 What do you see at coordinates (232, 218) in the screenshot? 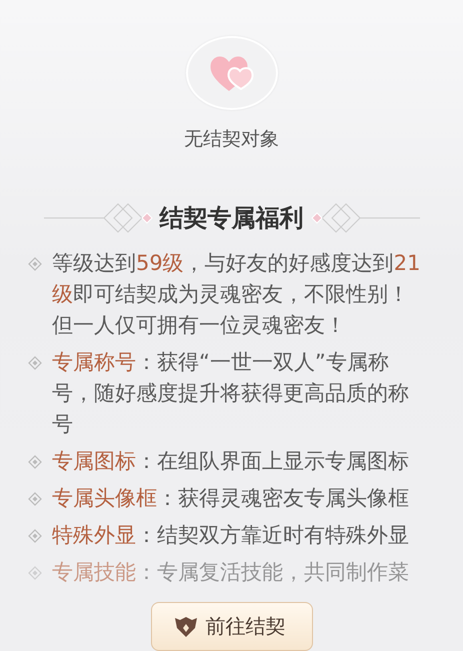
I see `section-title: 结契专属福利` at bounding box center [232, 218].